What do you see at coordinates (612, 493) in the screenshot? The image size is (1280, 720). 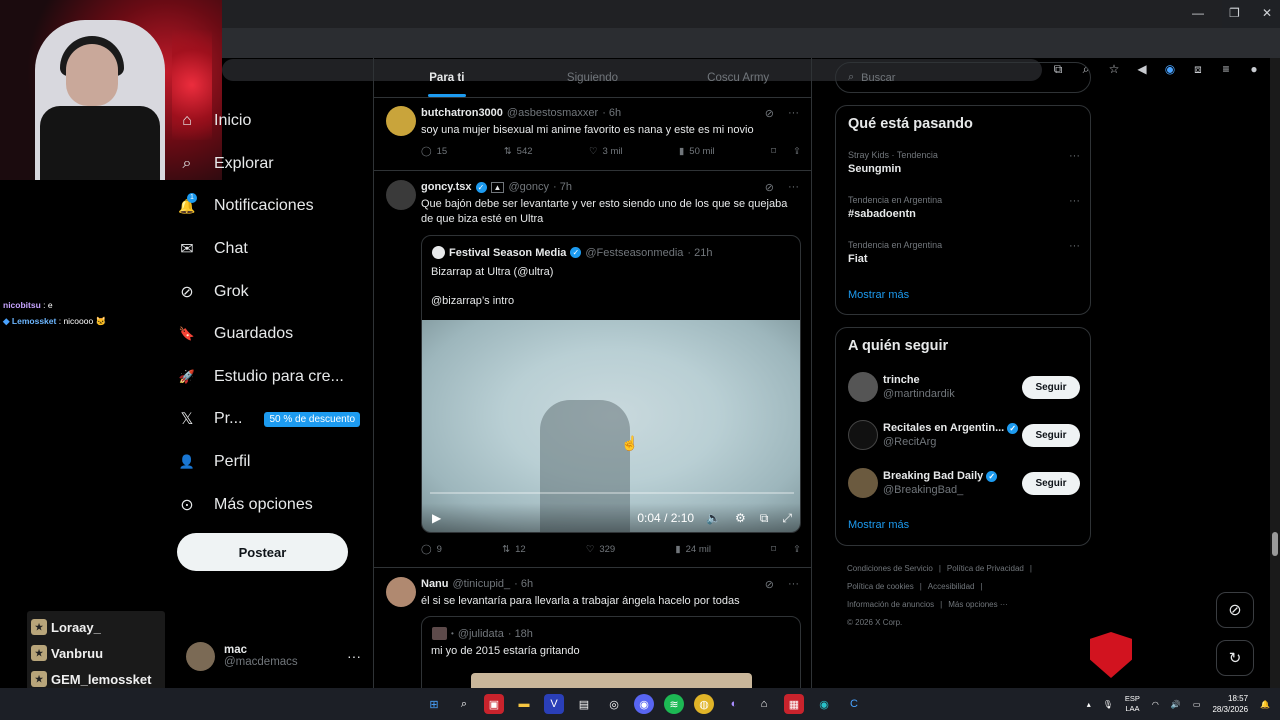 I see `video-progress-bar` at bounding box center [612, 493].